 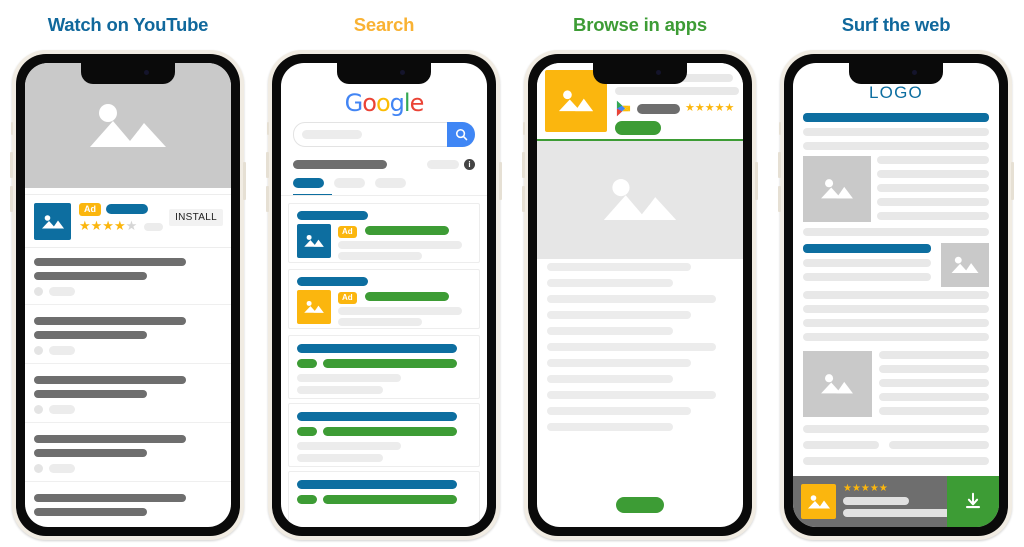 What do you see at coordinates (384, 134) in the screenshot?
I see `search-input` at bounding box center [384, 134].